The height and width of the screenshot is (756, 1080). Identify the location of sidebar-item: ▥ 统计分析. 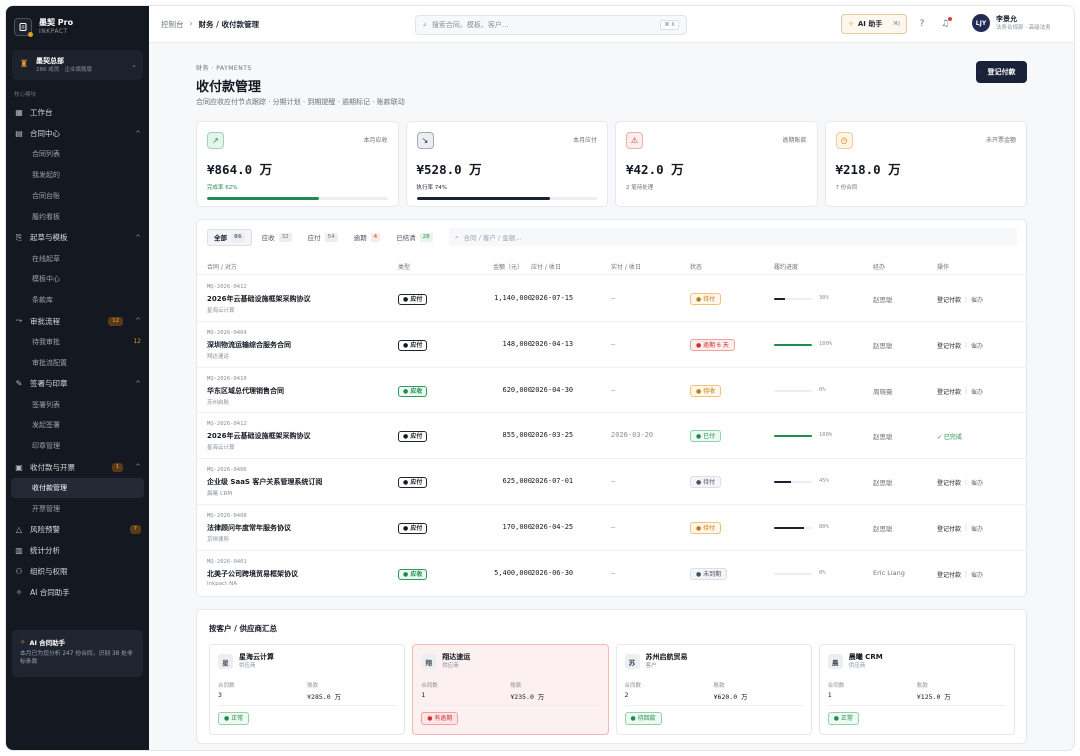
(77, 550).